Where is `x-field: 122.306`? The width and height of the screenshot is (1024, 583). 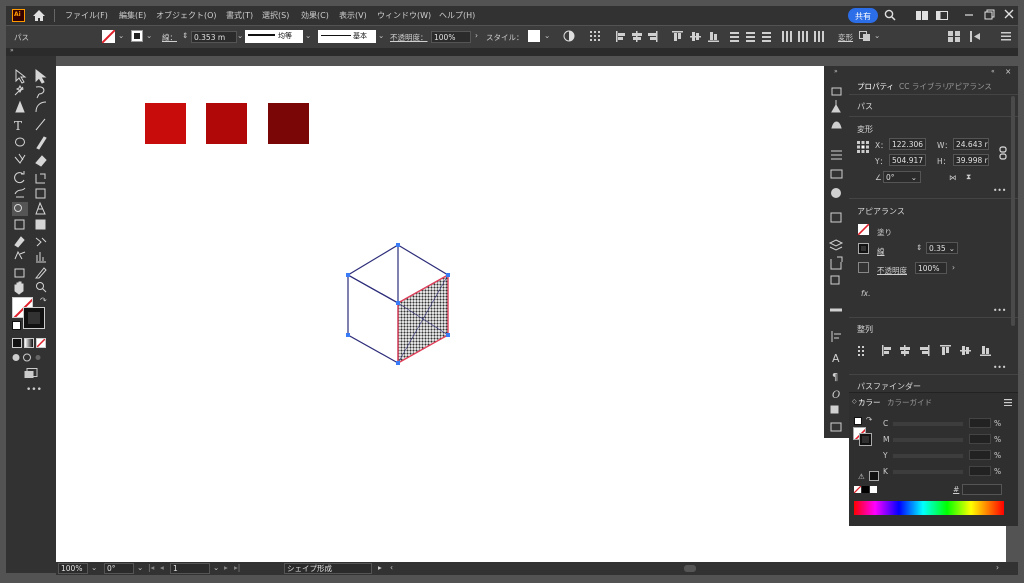
x-field: 122.306 is located at coordinates (907, 144).